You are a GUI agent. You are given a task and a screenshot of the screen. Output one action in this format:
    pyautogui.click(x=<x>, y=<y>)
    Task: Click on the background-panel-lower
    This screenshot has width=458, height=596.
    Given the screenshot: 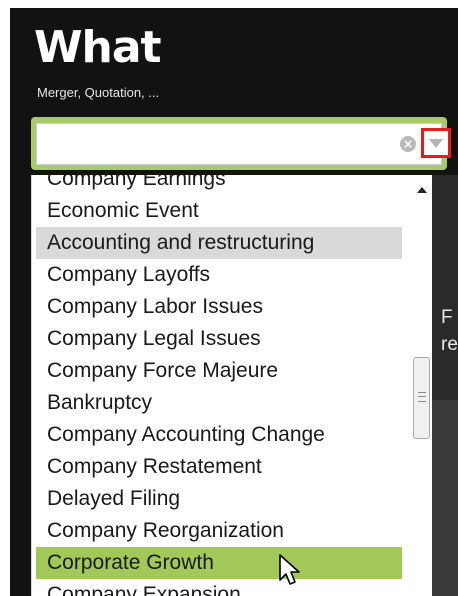 What is the action you would take?
    pyautogui.click(x=445, y=498)
    